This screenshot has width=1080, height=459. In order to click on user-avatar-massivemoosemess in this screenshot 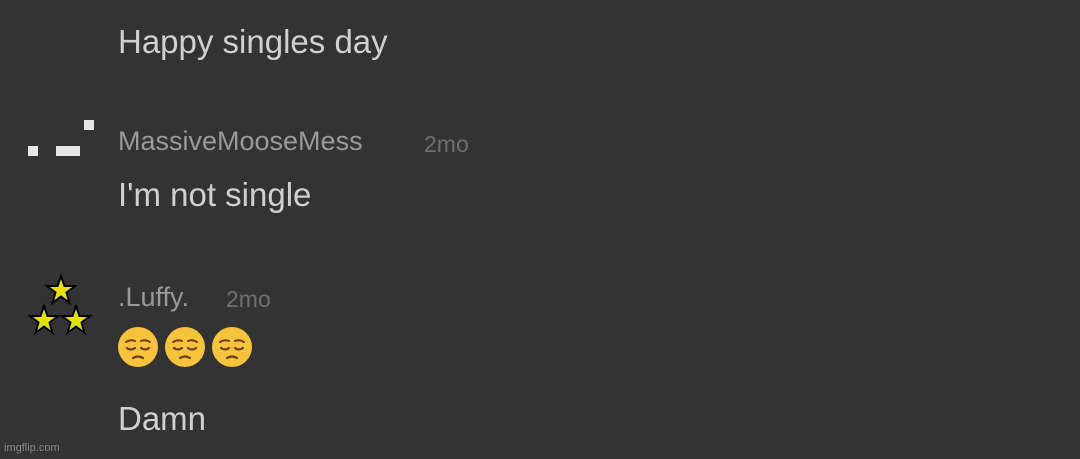, I will do `click(62, 140)`.